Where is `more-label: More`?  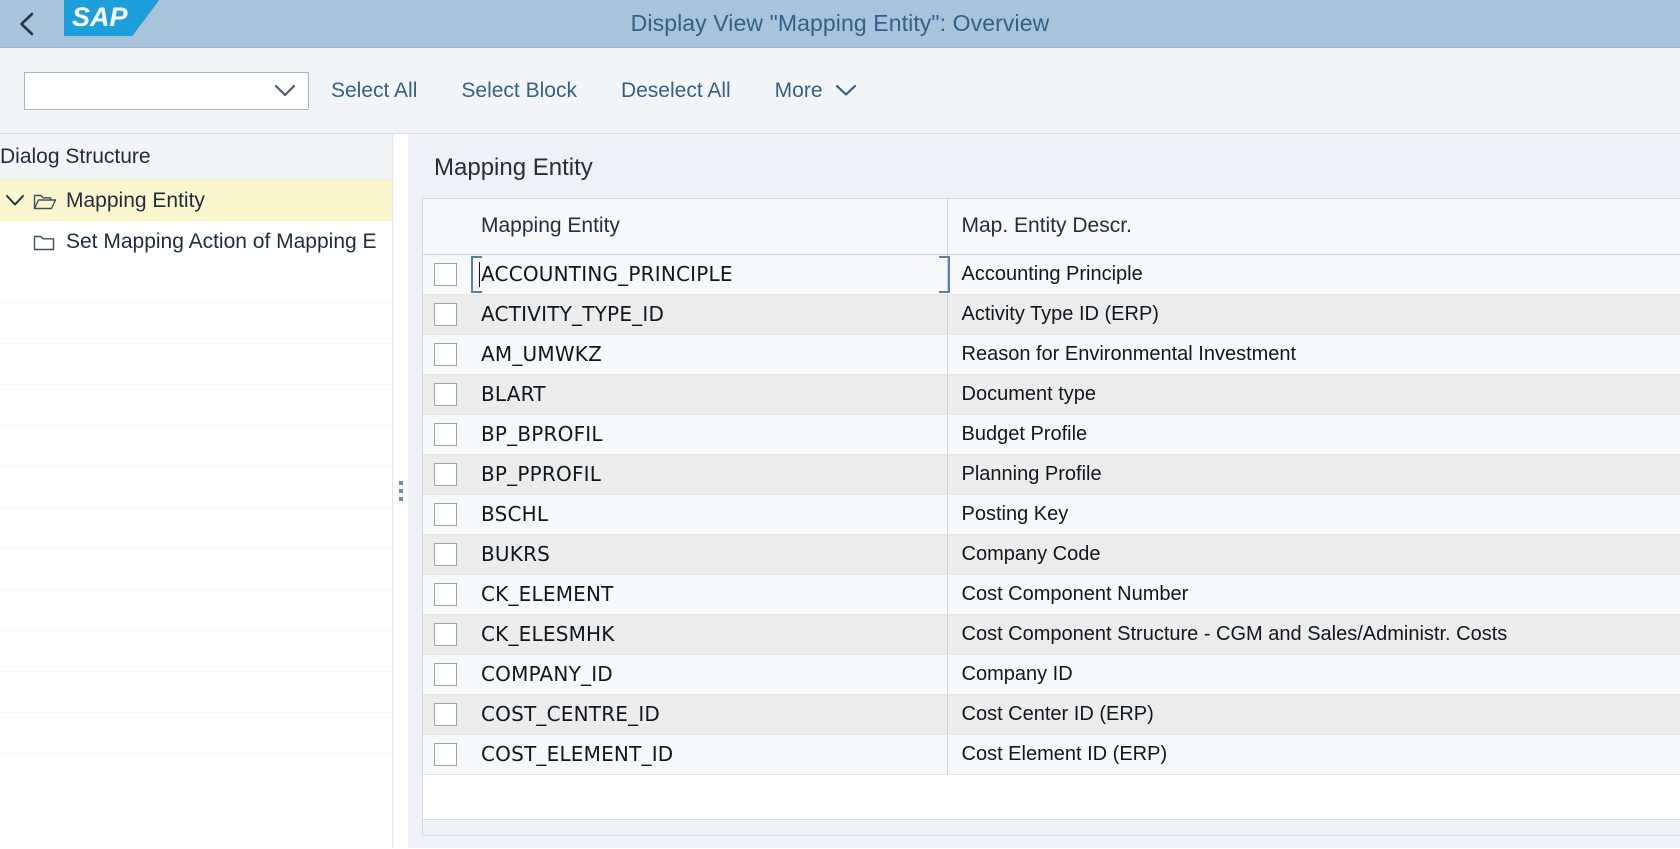 more-label: More is located at coordinates (798, 90).